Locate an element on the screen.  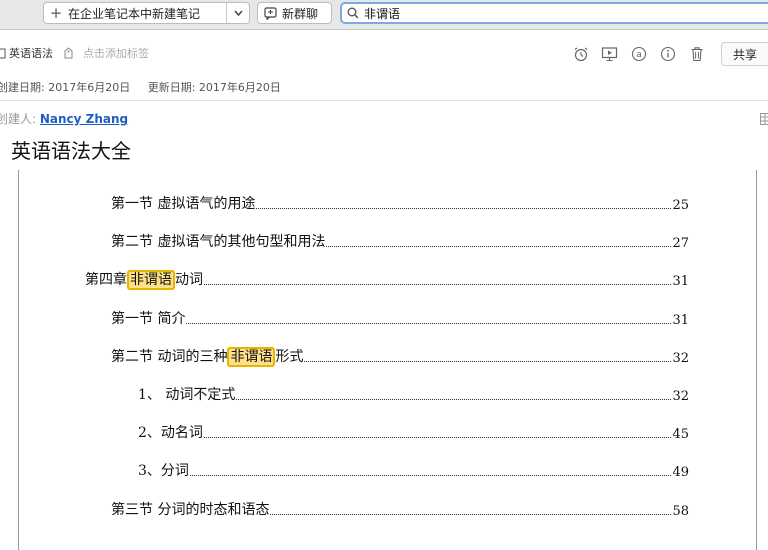
toc-entry: 第一节 虚拟语气的用途 25 is located at coordinates (400, 203).